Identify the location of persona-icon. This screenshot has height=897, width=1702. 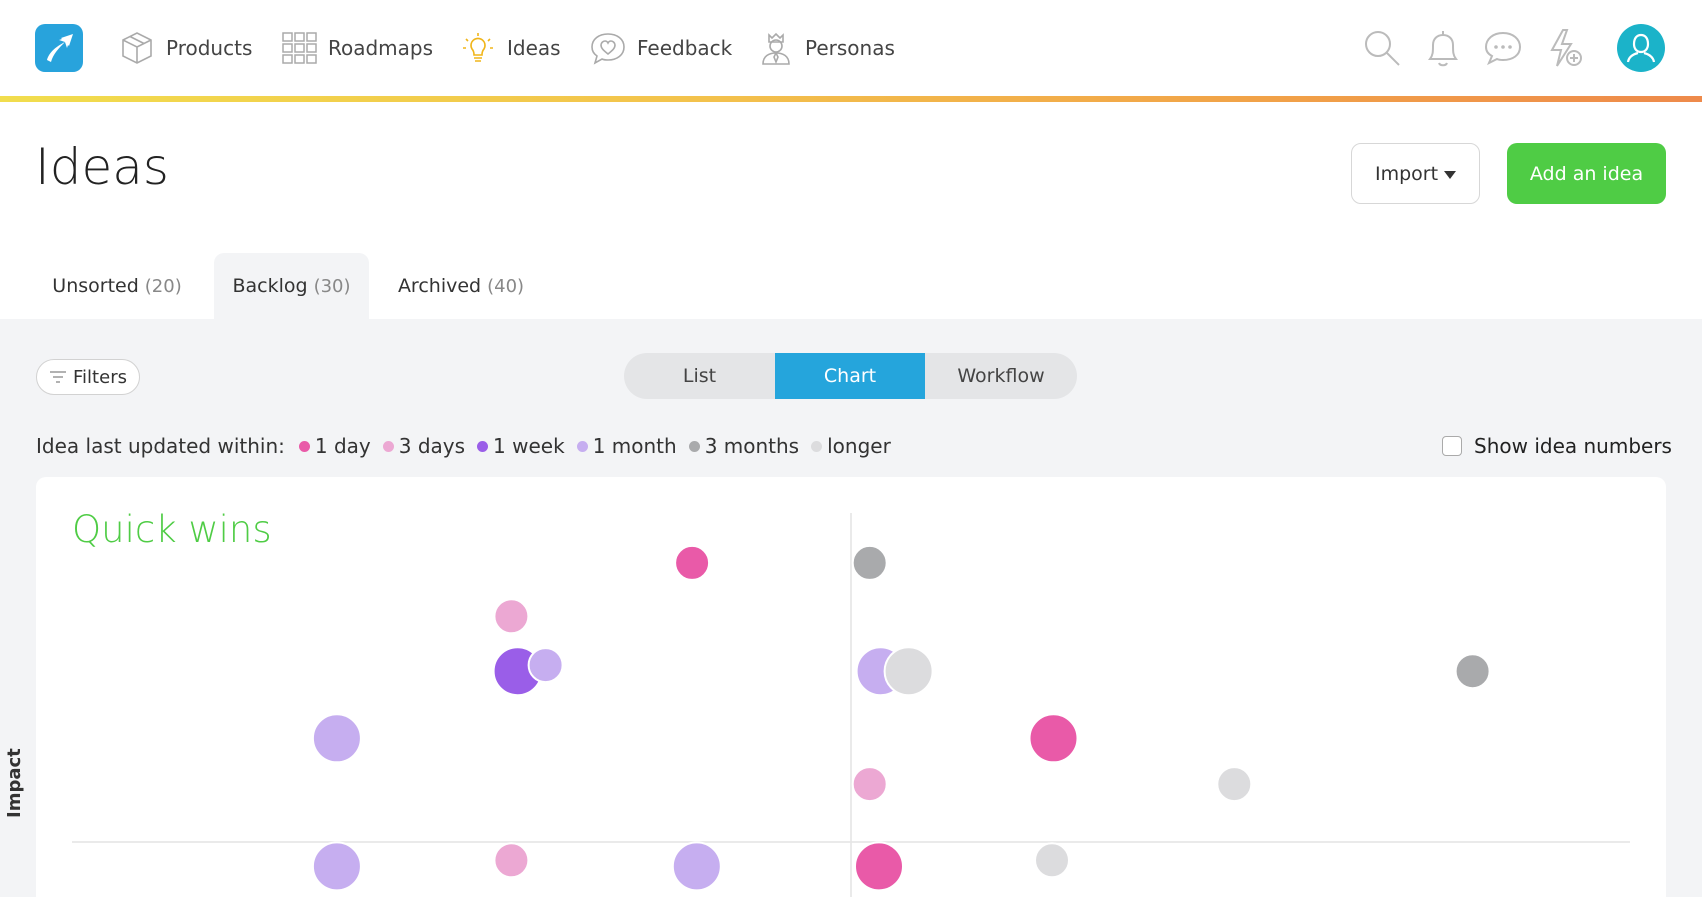
(776, 48).